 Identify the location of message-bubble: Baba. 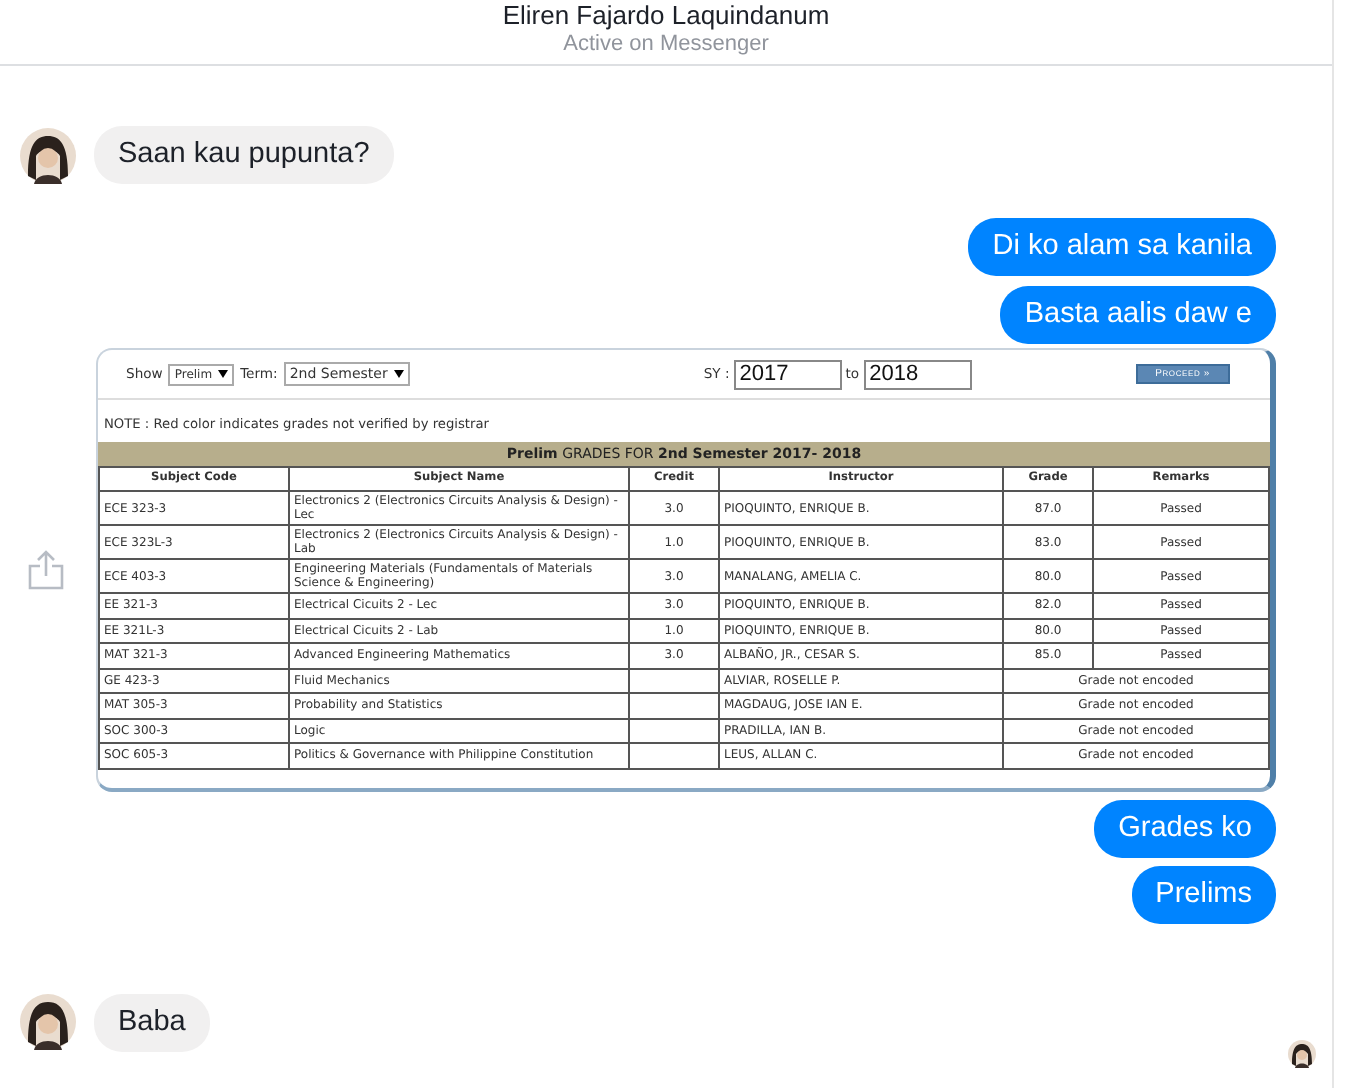
(152, 1022).